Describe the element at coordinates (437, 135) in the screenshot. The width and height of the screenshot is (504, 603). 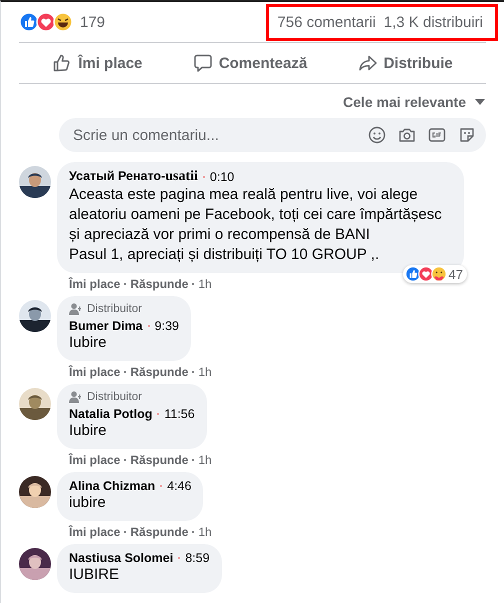
I see `gif-icon` at that location.